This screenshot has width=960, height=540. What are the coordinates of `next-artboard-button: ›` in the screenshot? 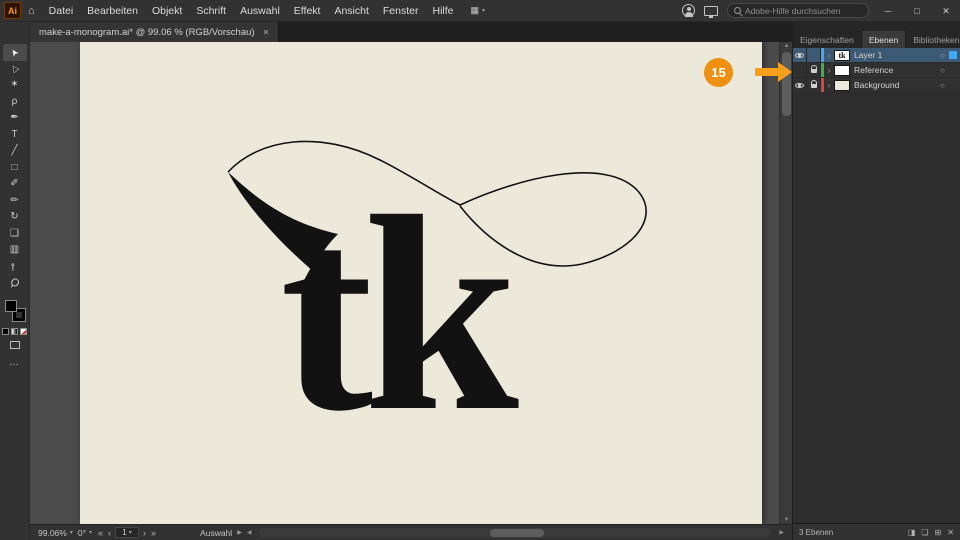 It's located at (144, 533).